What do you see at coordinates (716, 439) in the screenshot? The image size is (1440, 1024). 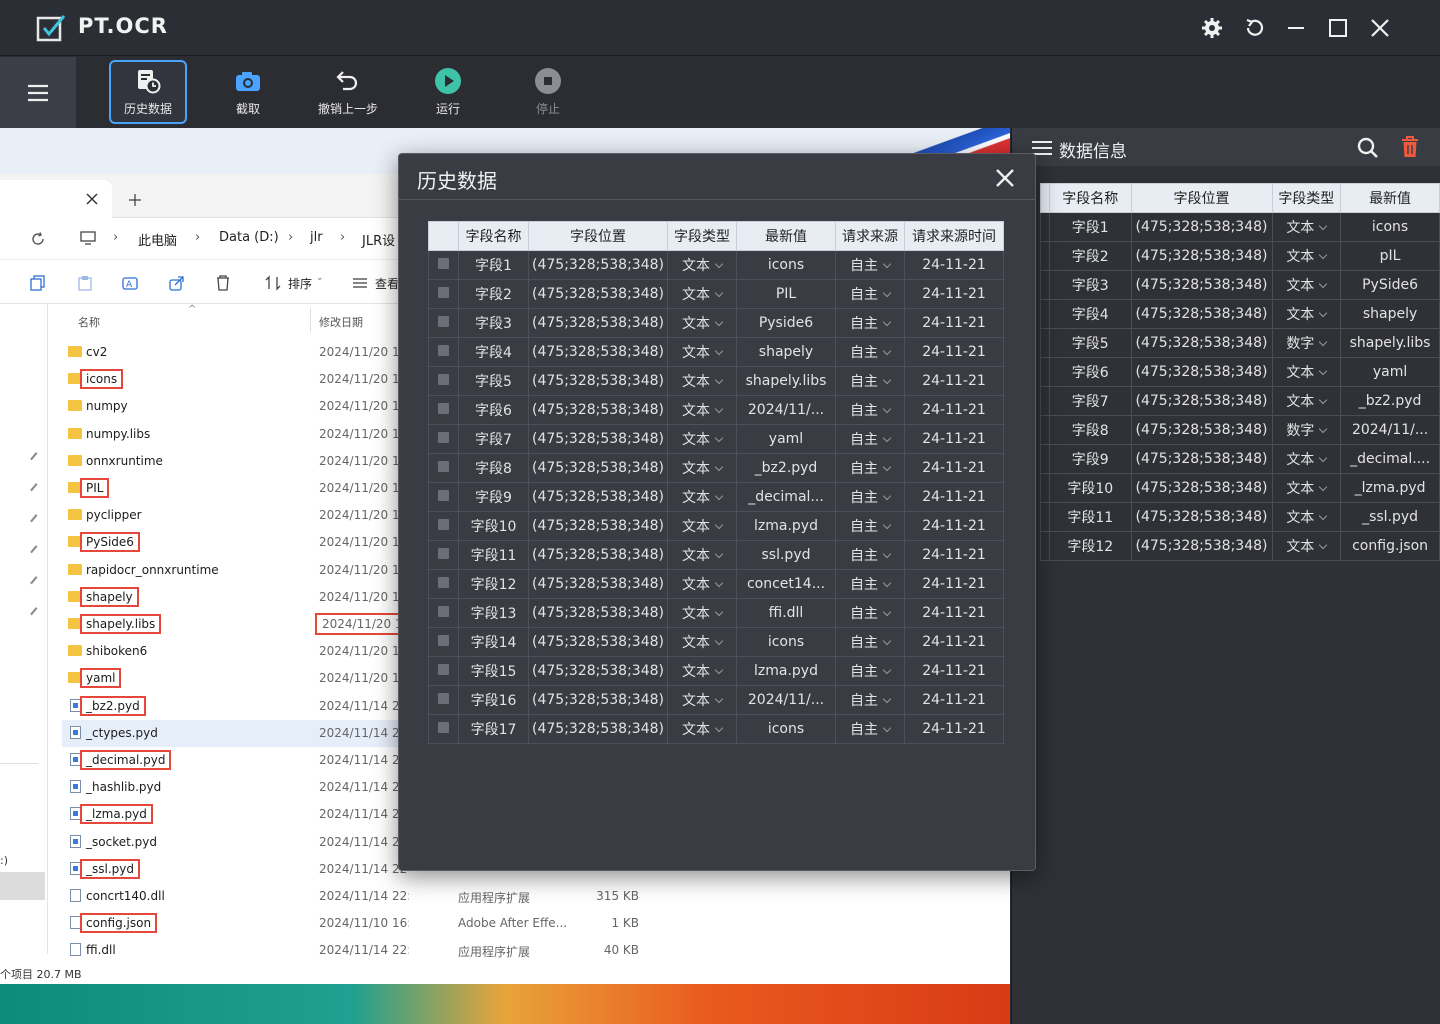 I see `table-row: 字段7 (475;328;538;348) 文本 yaml 自主 24-11-21` at bounding box center [716, 439].